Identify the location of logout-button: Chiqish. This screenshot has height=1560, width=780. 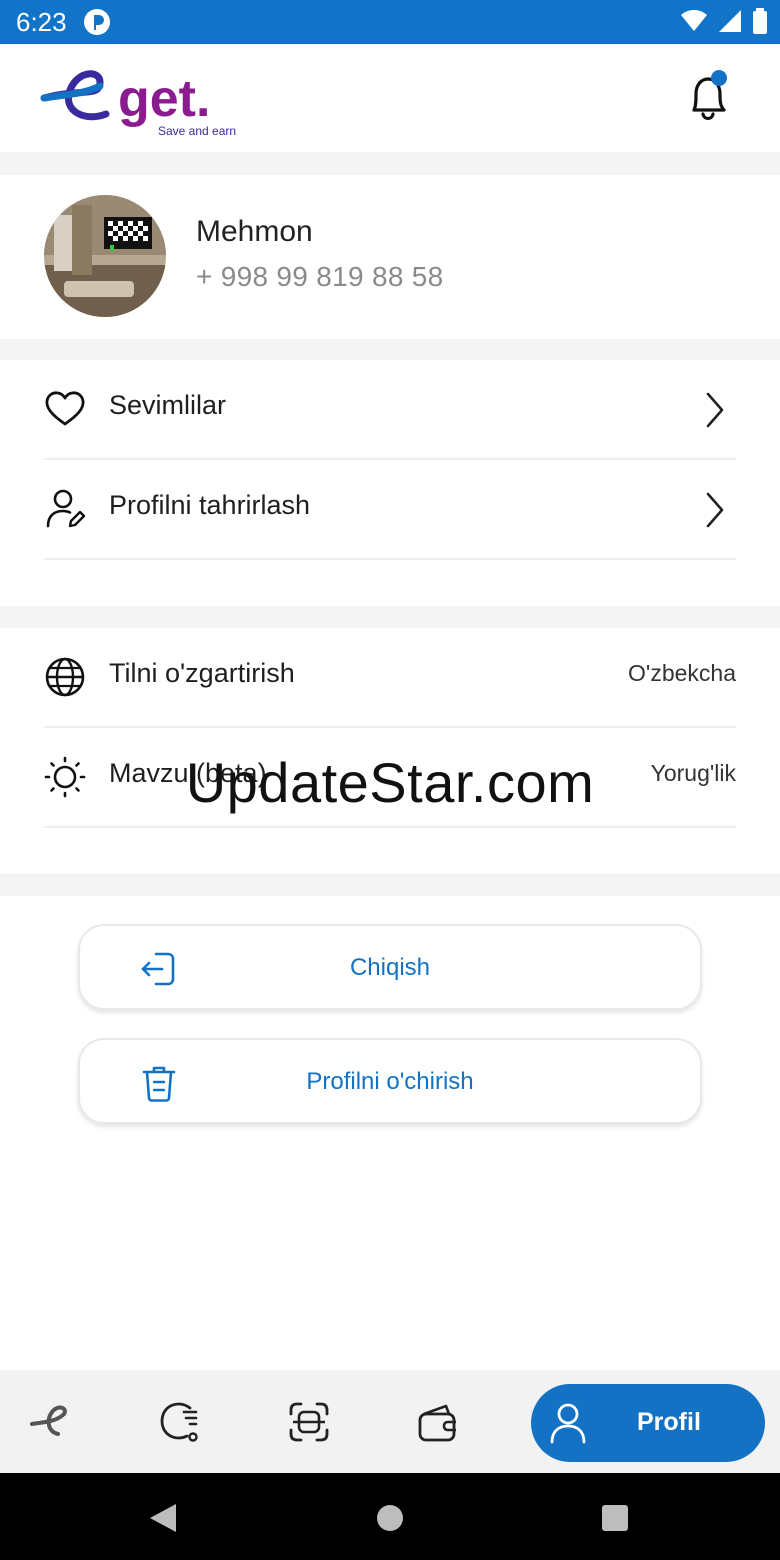
(390, 967).